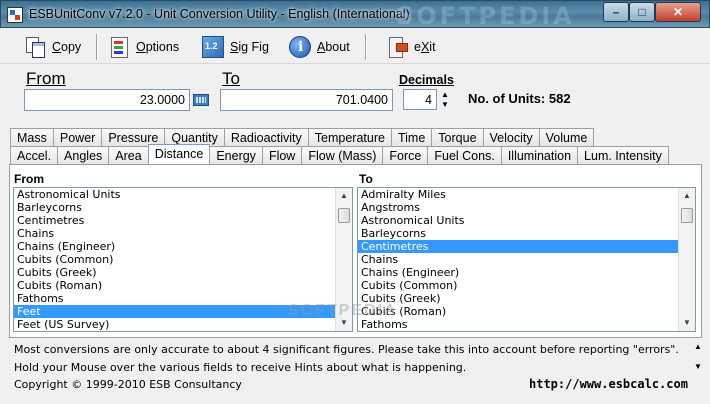 The height and width of the screenshot is (404, 710). What do you see at coordinates (485, 16) in the screenshot?
I see `watermark: SOFTPEDIA` at bounding box center [485, 16].